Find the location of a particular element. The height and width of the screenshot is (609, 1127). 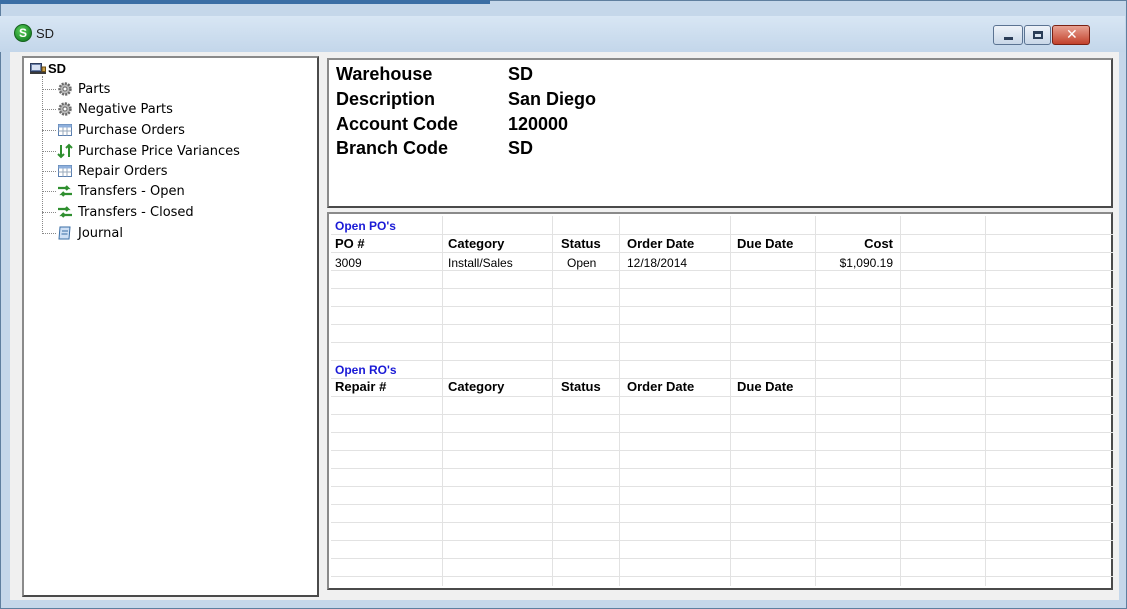

account-code-value: 120000 is located at coordinates (538, 124).